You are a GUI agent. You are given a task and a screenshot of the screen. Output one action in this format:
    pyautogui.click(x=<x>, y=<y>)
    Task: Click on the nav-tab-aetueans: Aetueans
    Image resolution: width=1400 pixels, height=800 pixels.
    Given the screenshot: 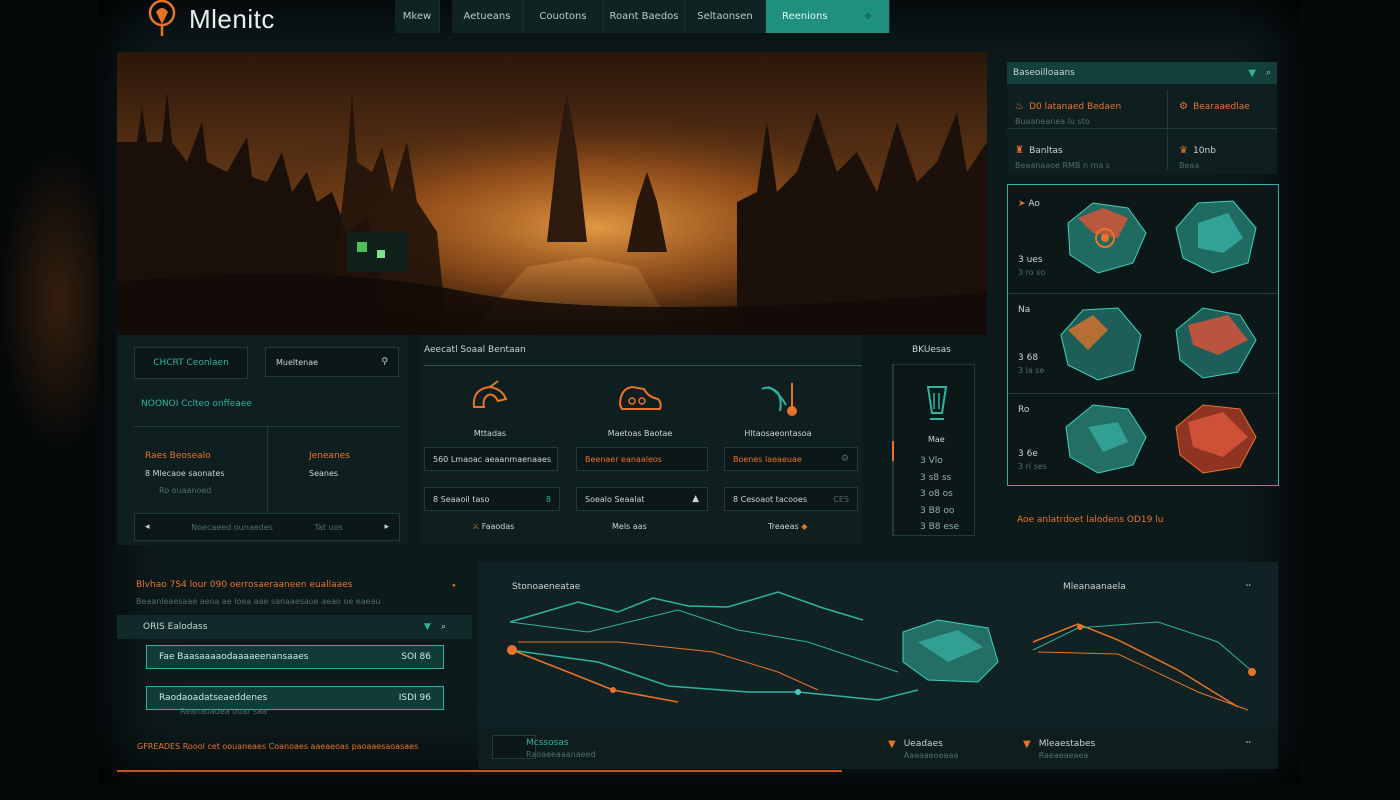 What is the action you would take?
    pyautogui.click(x=487, y=16)
    